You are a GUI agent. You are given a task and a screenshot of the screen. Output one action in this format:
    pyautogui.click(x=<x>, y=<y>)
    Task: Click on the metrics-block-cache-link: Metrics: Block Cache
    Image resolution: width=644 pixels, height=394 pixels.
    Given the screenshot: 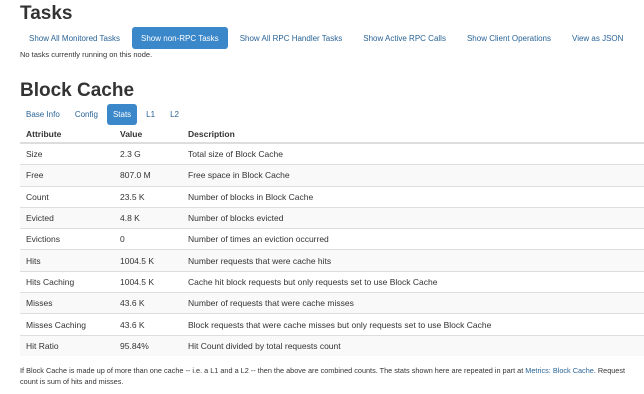 What is the action you would take?
    pyautogui.click(x=559, y=370)
    